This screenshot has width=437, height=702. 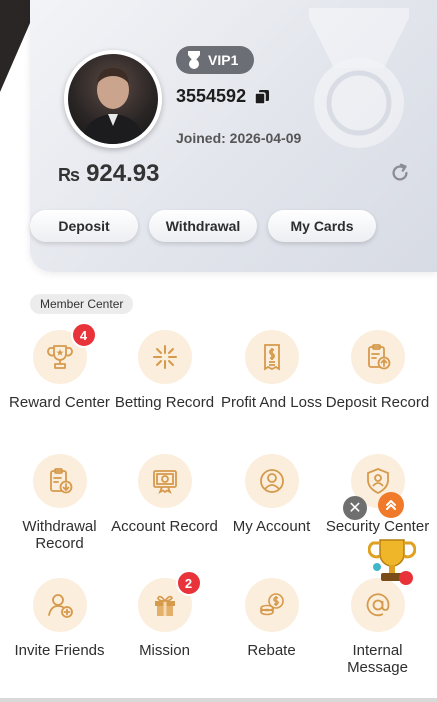 I want to click on vip-badge: VIP1, so click(x=215, y=60).